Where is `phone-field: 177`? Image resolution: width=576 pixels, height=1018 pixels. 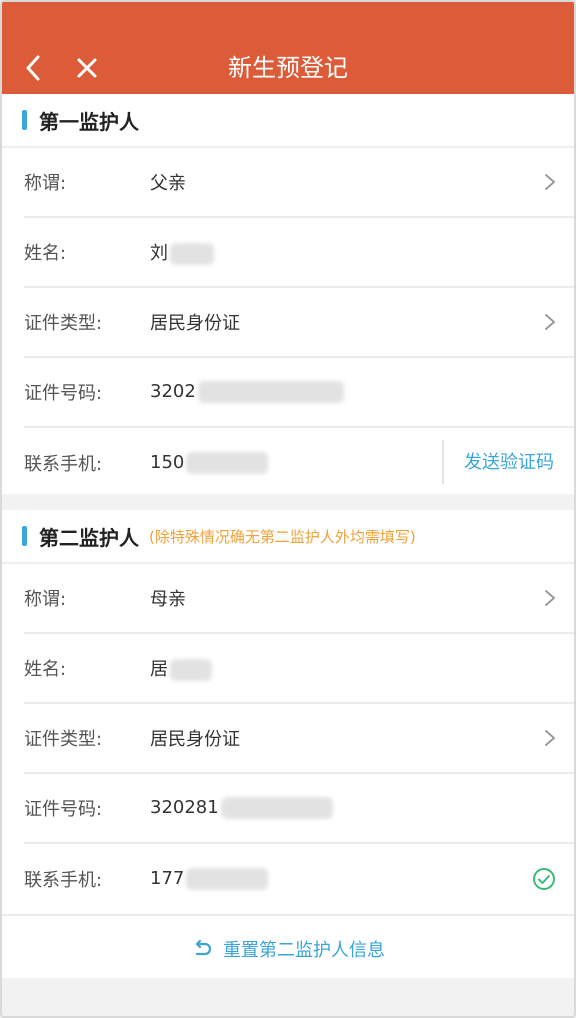
phone-field: 177 is located at coordinates (209, 879).